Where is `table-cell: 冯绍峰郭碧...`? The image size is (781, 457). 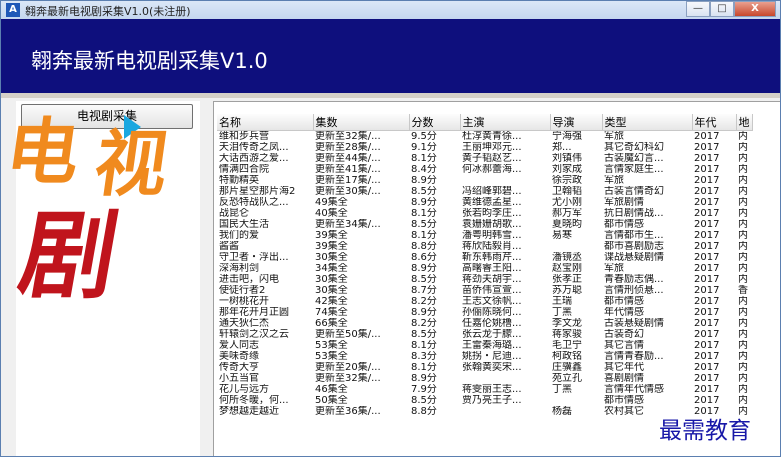 table-cell: 冯绍峰郭碧... is located at coordinates (492, 191).